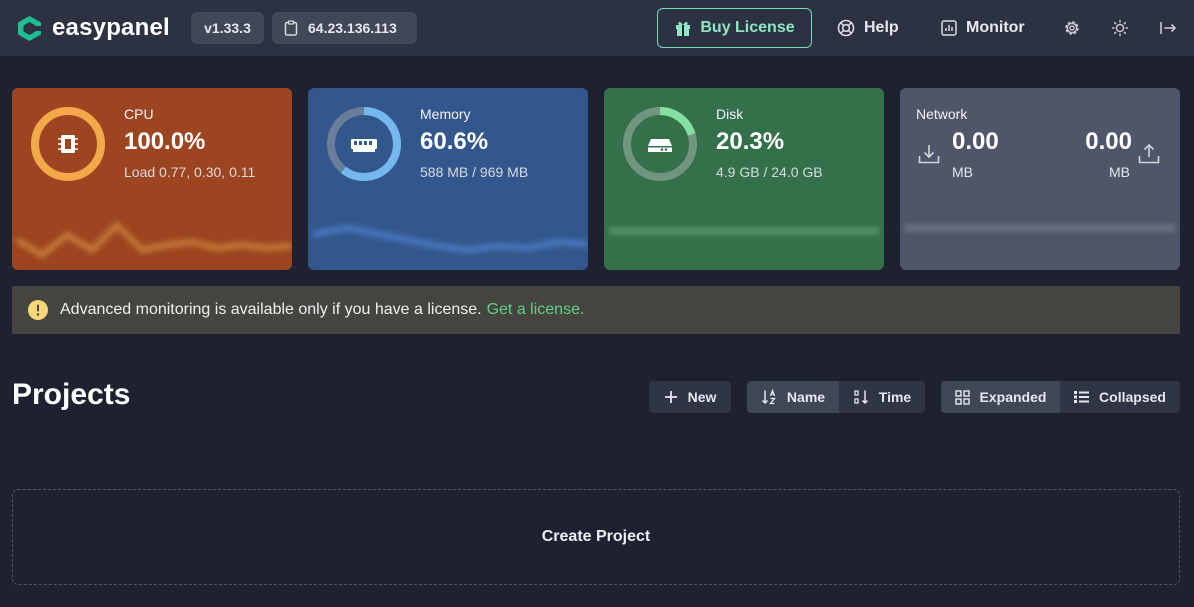  What do you see at coordinates (1040, 228) in the screenshot?
I see `network-sparkline` at bounding box center [1040, 228].